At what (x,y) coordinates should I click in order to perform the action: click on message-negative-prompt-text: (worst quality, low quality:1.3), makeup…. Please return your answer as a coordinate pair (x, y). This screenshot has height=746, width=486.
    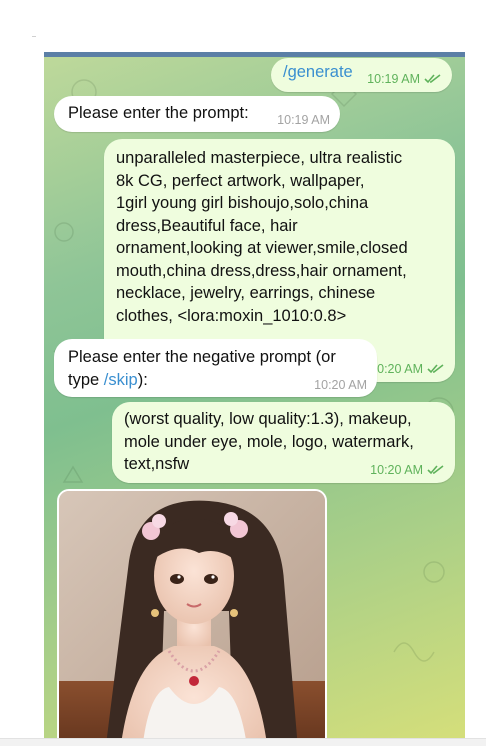
    Looking at the image, I should click on (283, 442).